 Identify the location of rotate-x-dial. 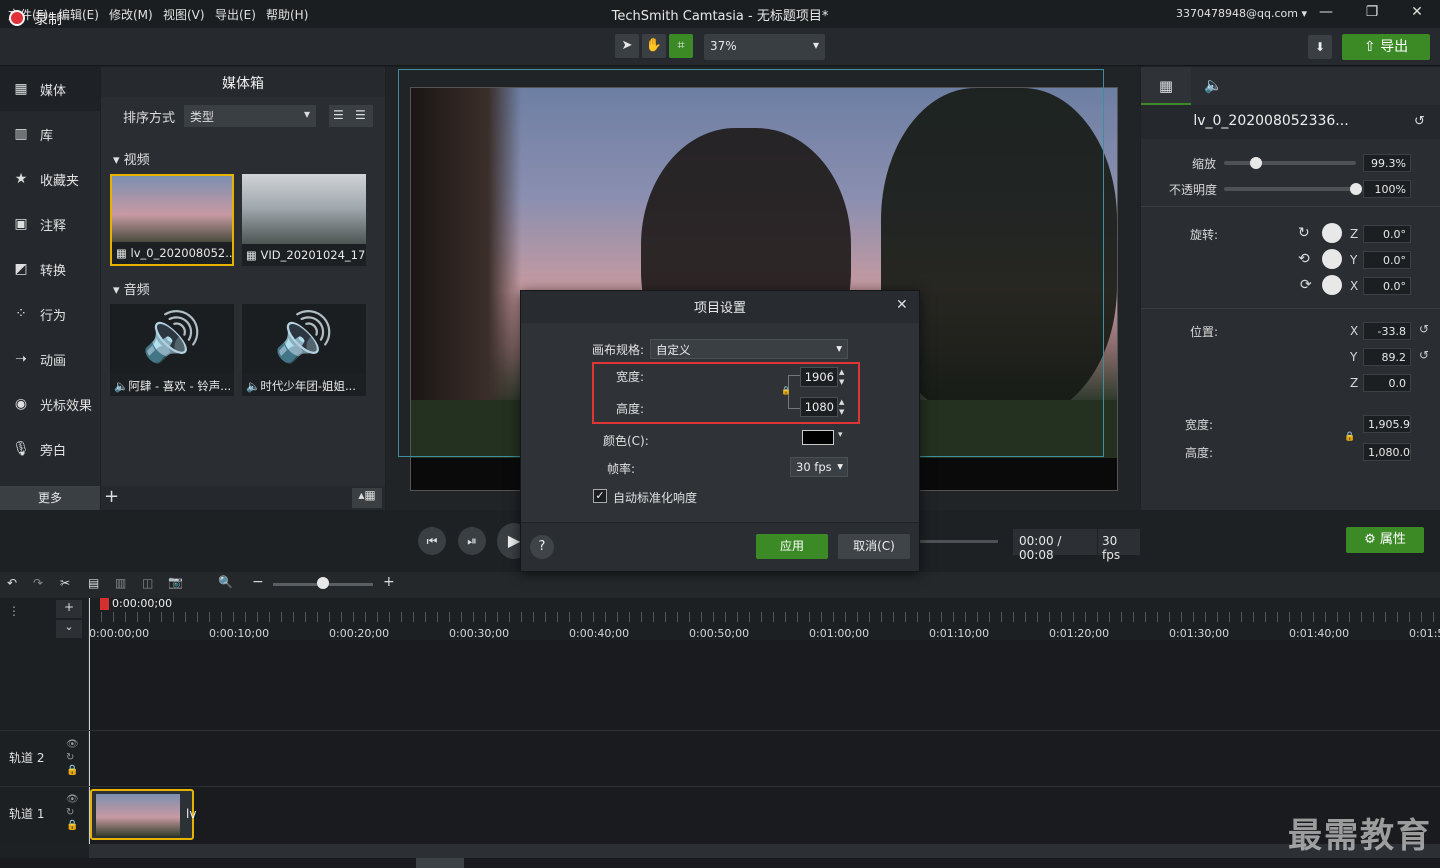
(1332, 285).